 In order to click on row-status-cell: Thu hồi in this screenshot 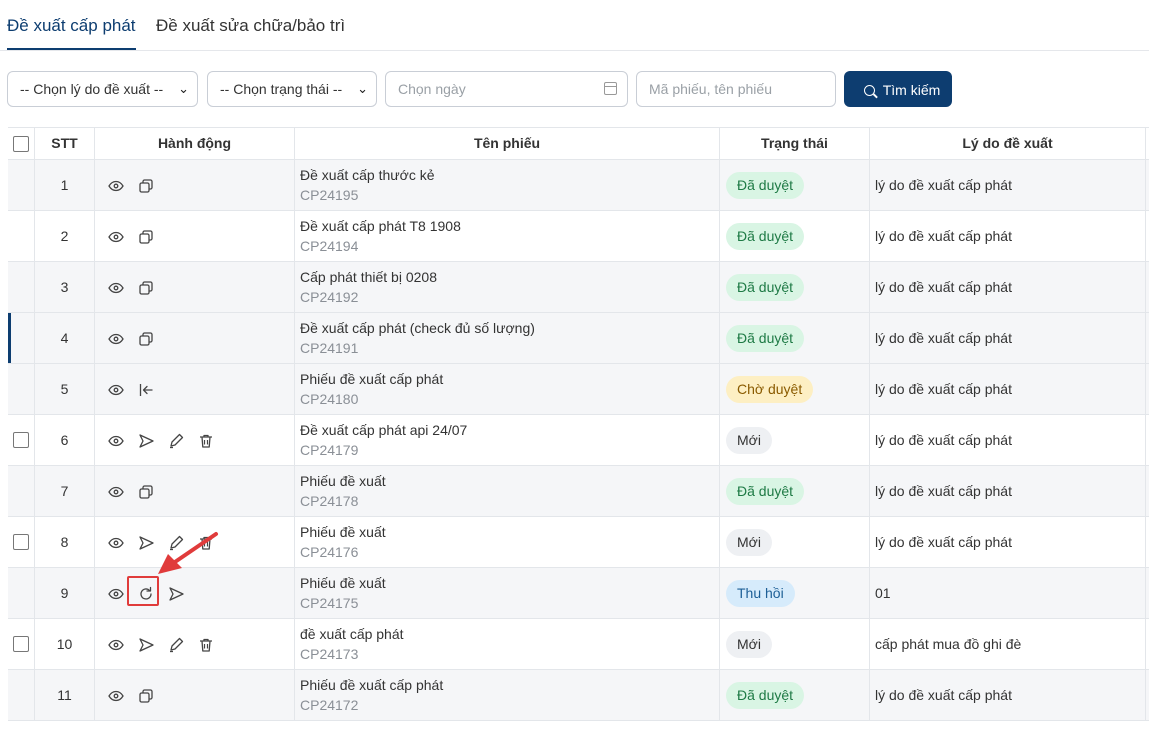, I will do `click(795, 593)`.